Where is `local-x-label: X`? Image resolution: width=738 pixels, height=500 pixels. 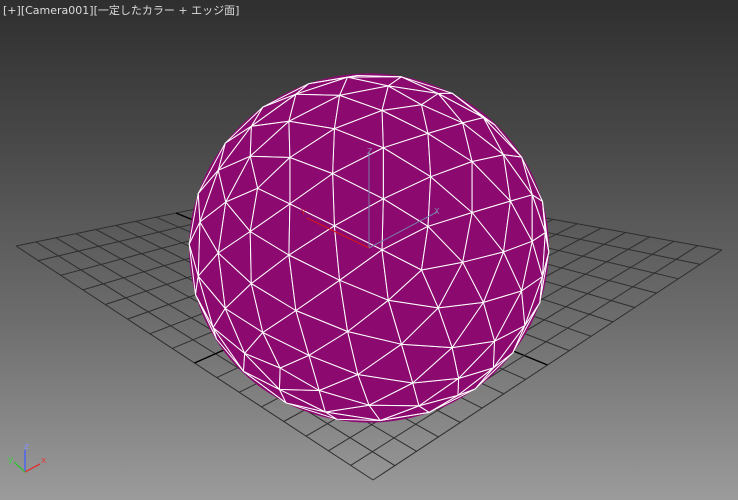 local-x-label: X is located at coordinates (437, 211).